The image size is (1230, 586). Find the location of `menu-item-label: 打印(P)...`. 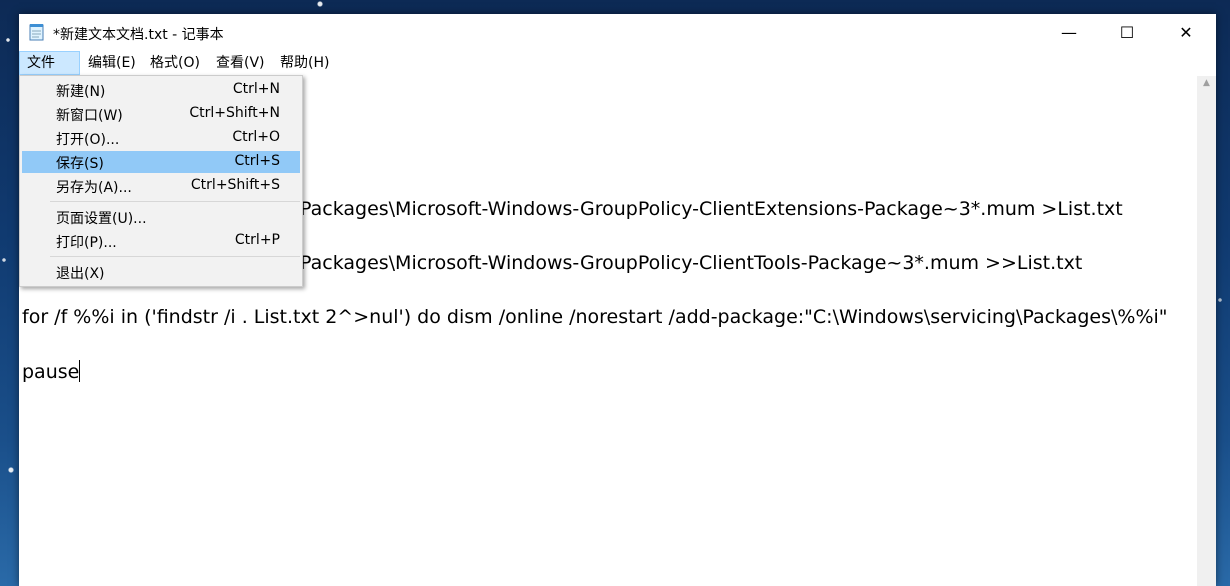

menu-item-label: 打印(P)... is located at coordinates (86, 243).